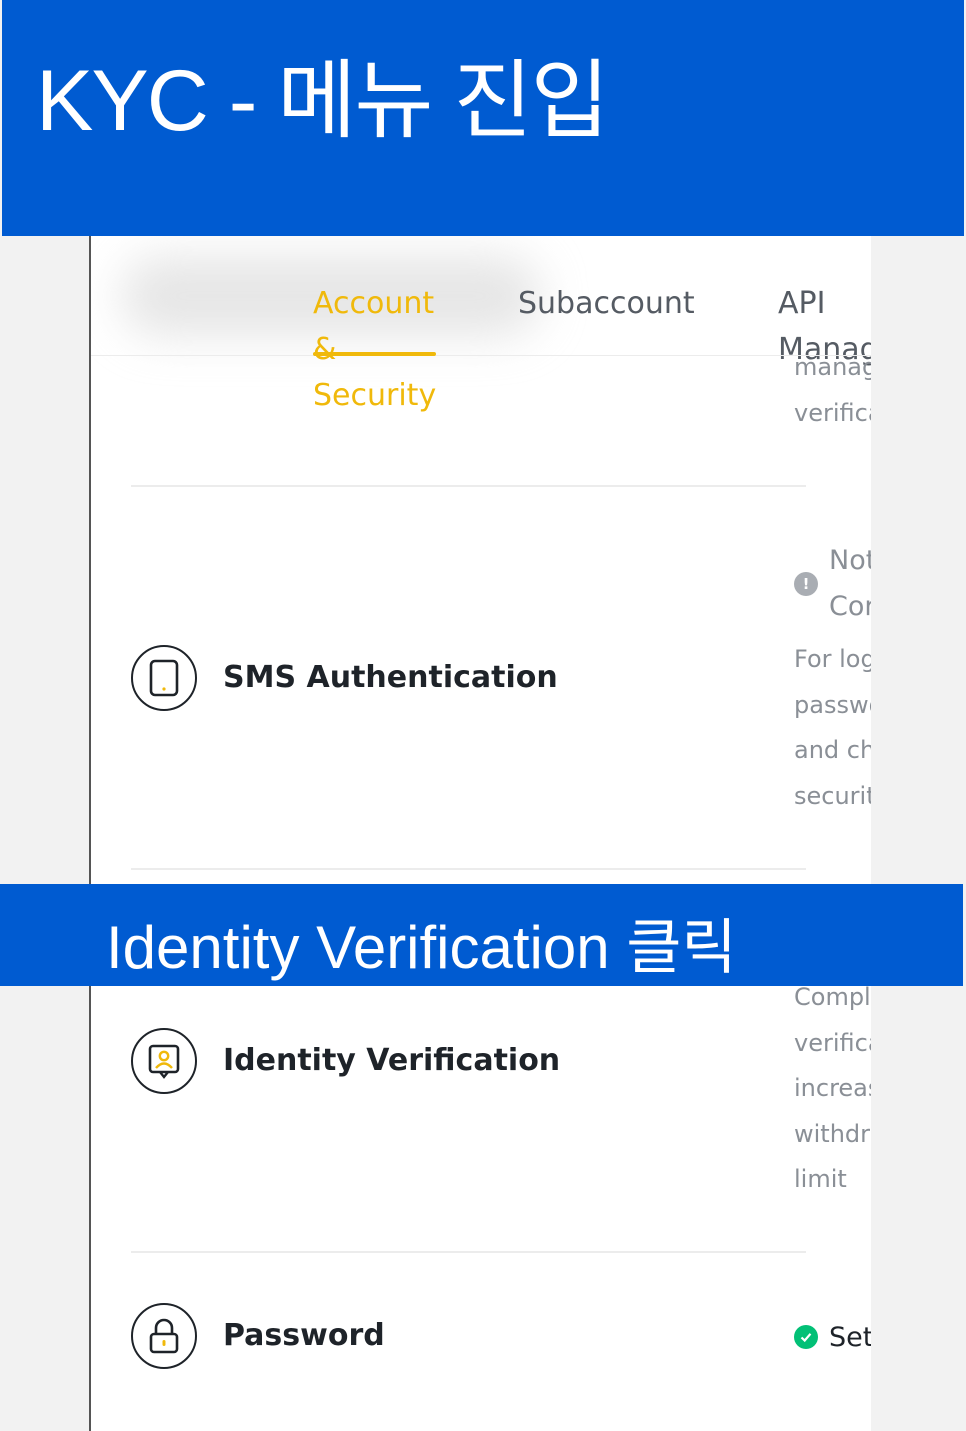 The width and height of the screenshot is (966, 1431). What do you see at coordinates (421, 947) in the screenshot?
I see `instruction-caption: Identity Verification 클릭` at bounding box center [421, 947].